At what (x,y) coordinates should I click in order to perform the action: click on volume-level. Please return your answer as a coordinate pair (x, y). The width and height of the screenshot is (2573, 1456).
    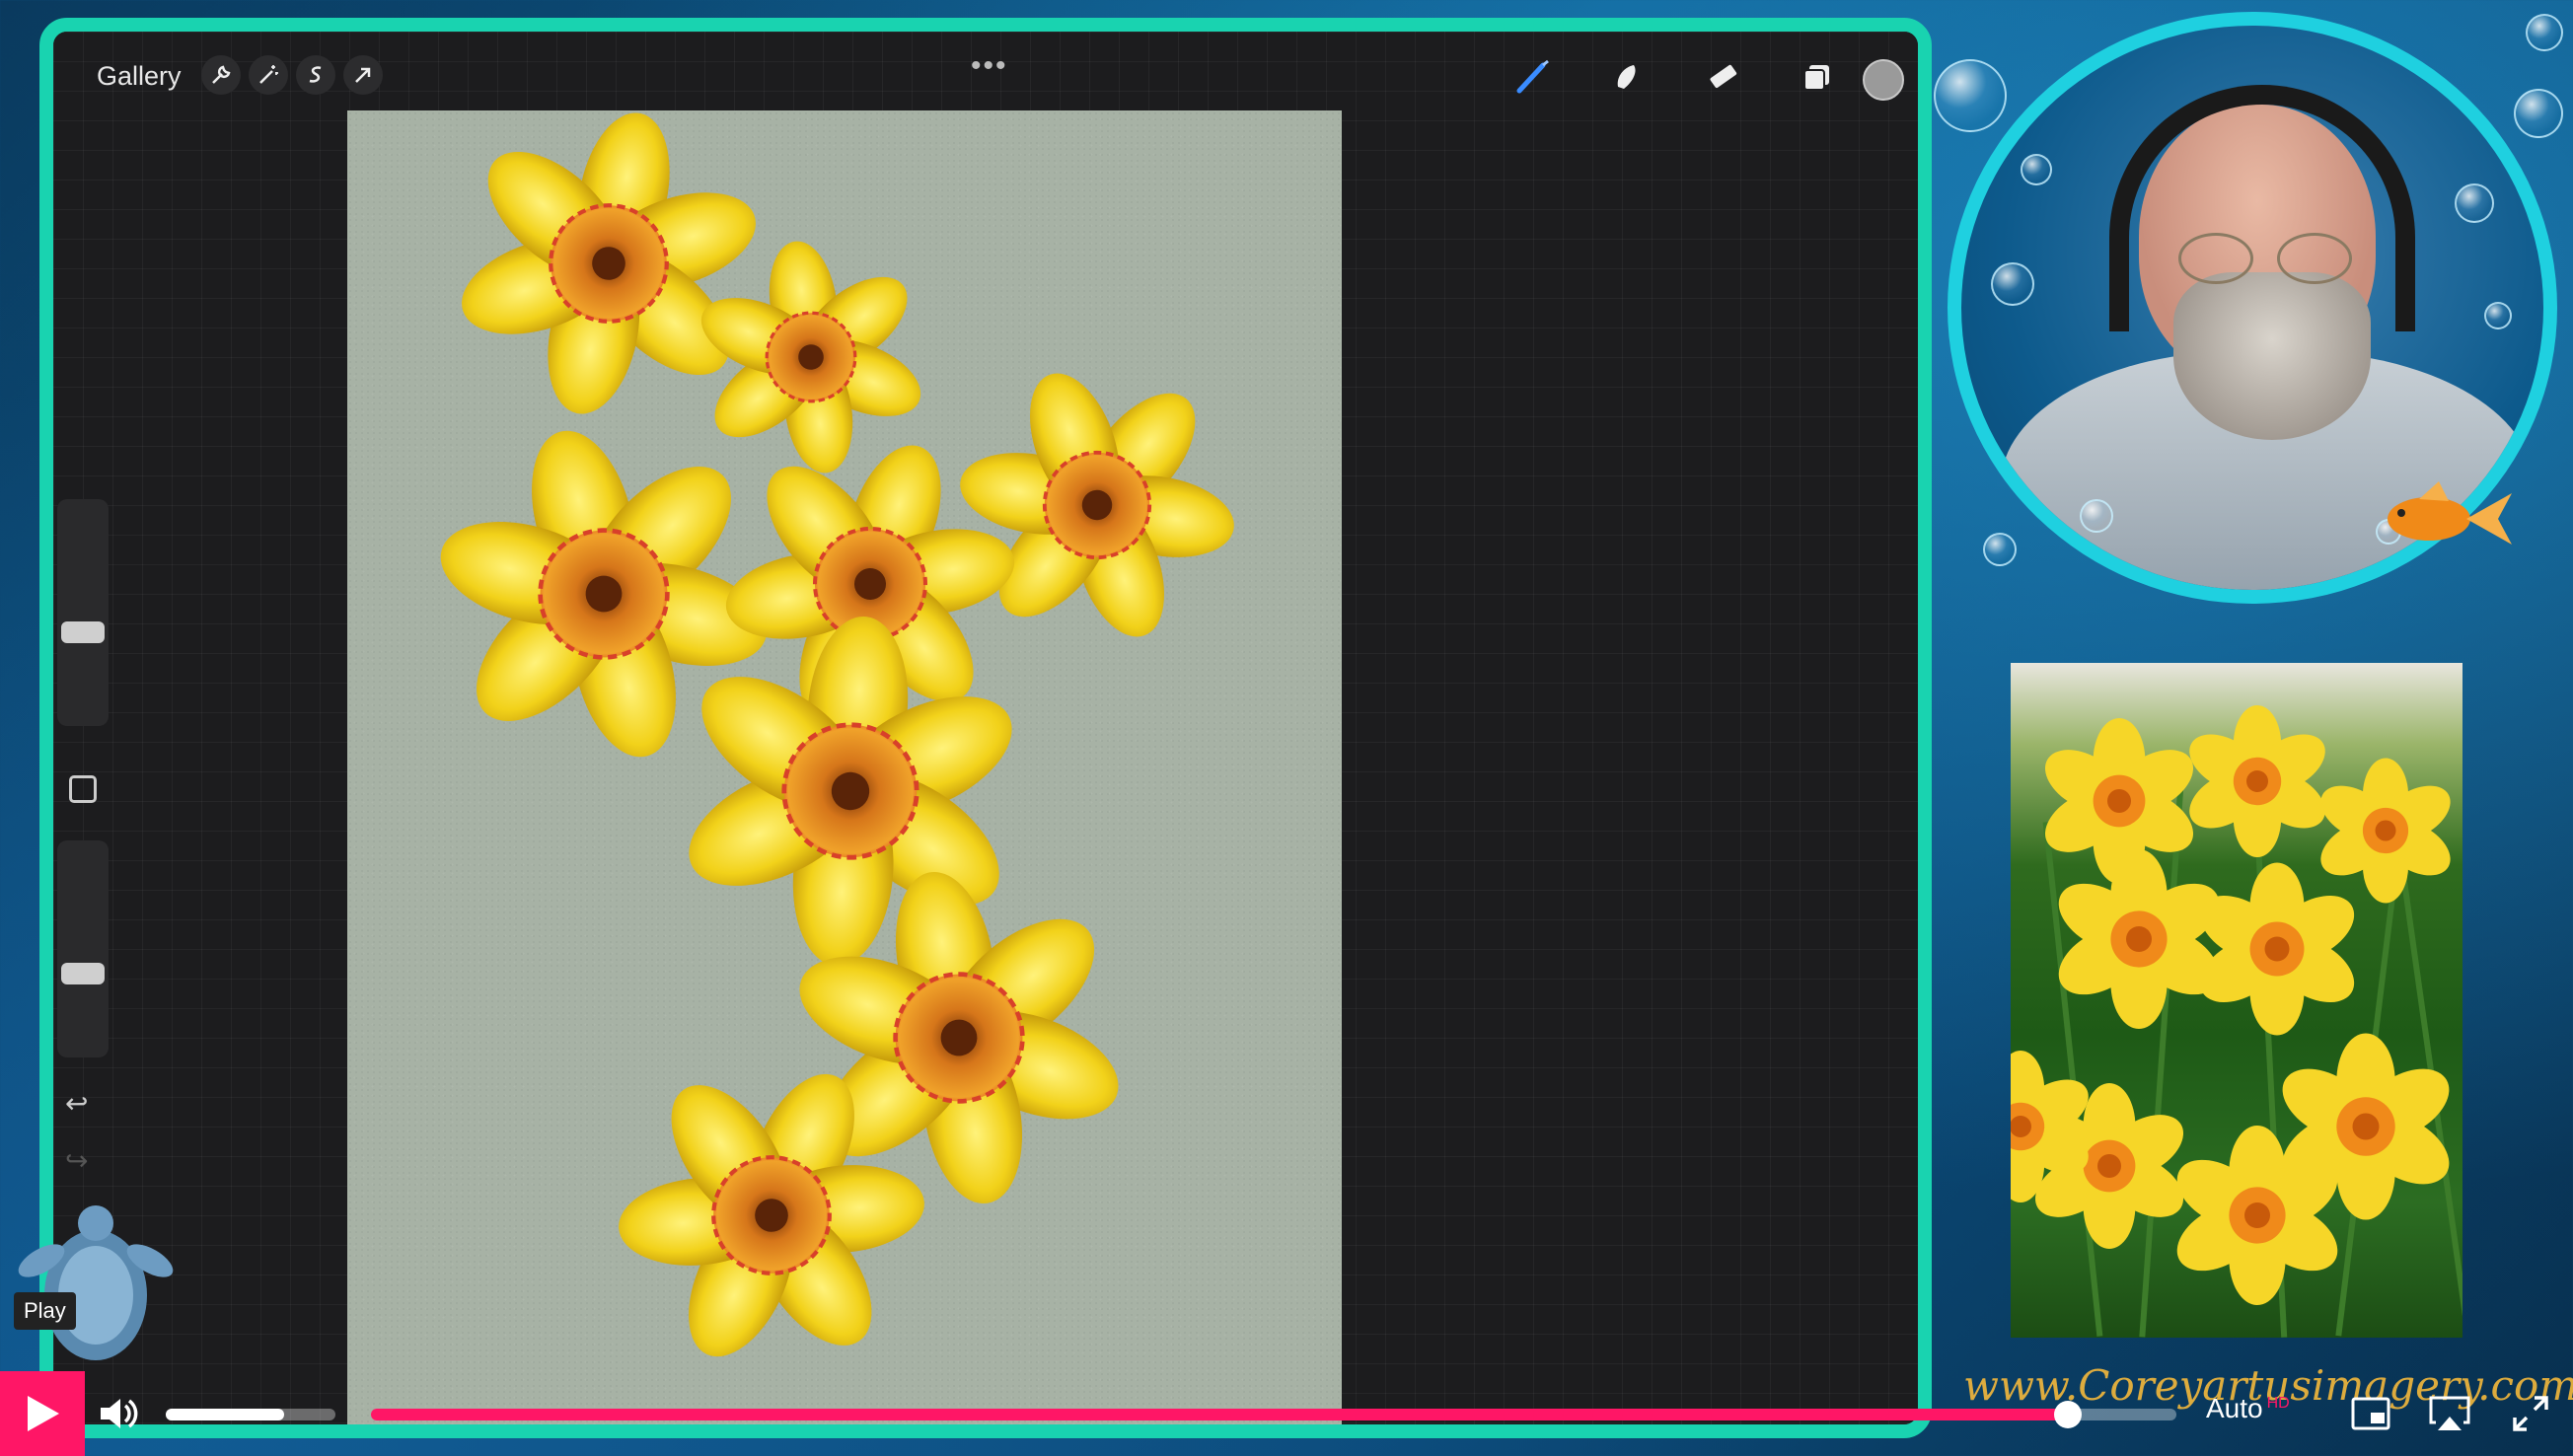
    Looking at the image, I should click on (225, 1414).